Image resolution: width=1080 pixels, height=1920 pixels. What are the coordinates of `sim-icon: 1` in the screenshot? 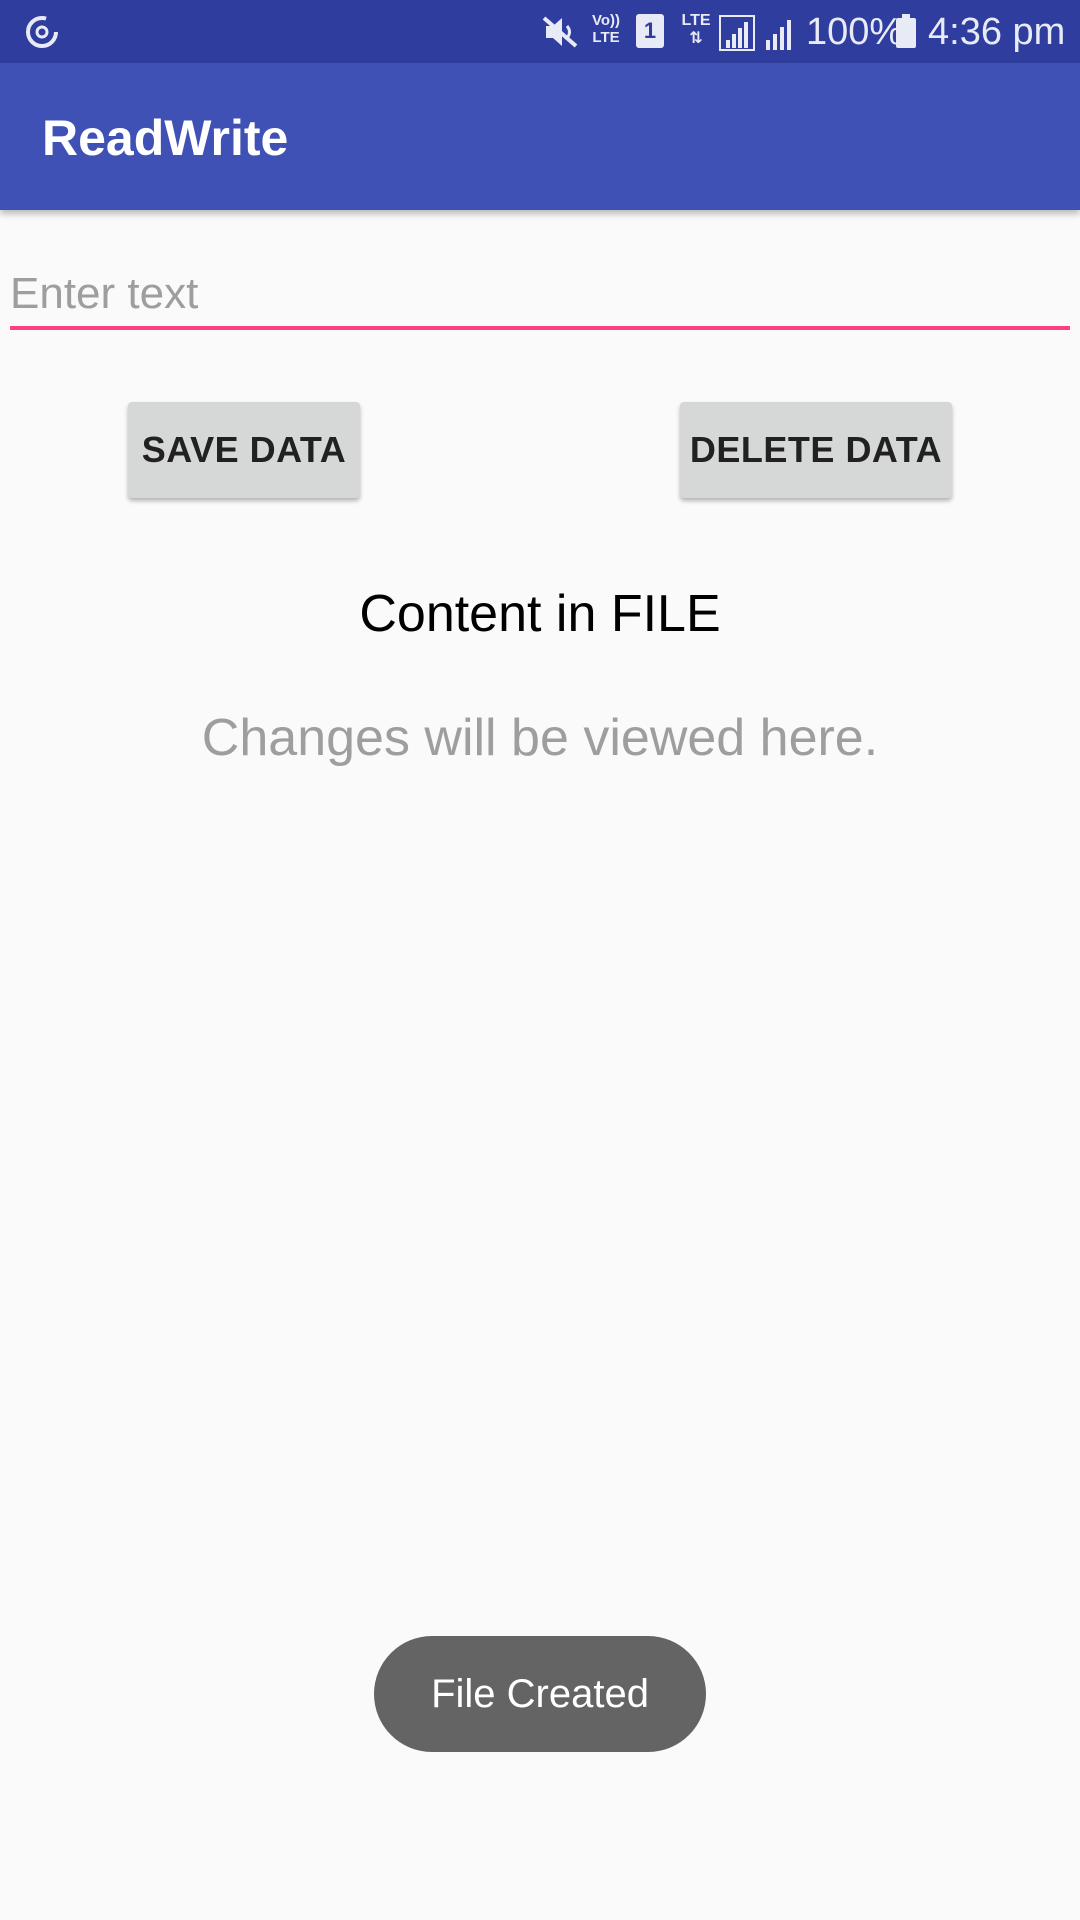 It's located at (650, 31).